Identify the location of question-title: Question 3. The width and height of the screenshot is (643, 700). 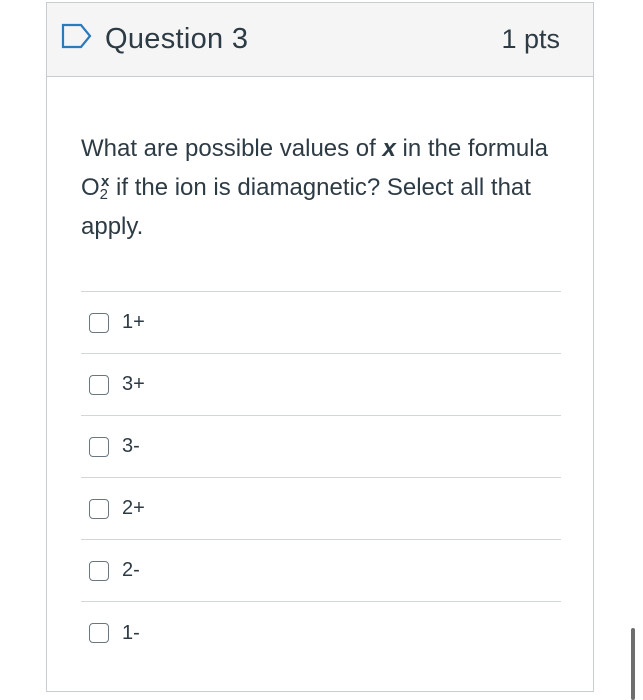
(177, 39).